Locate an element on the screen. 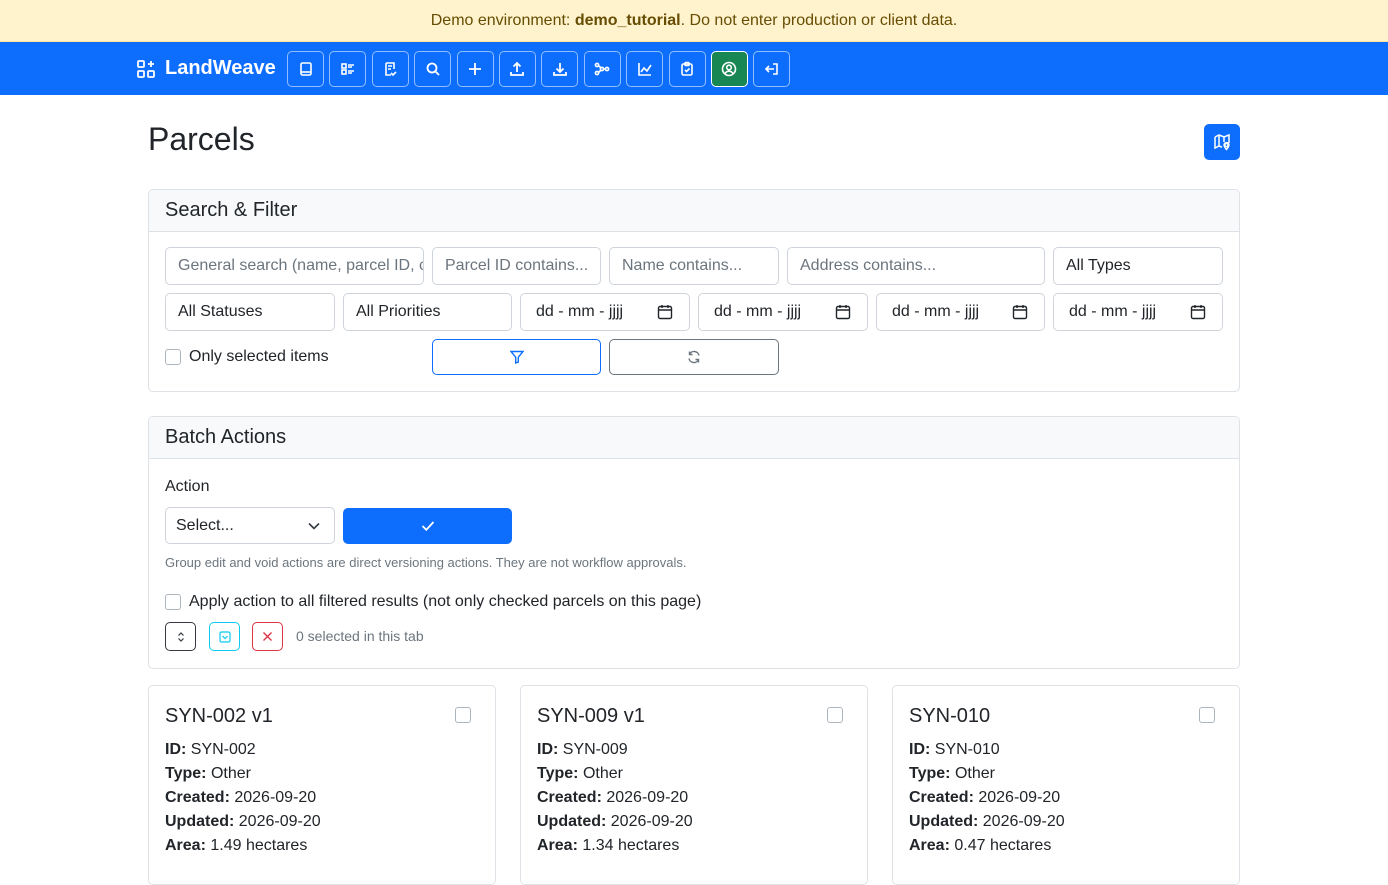  updated-from-date-input: dd - mm - jjjj is located at coordinates (960, 312).